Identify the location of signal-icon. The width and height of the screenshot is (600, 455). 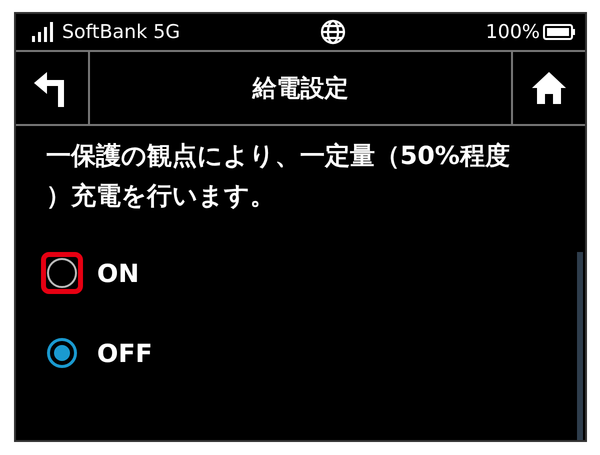
(43, 32).